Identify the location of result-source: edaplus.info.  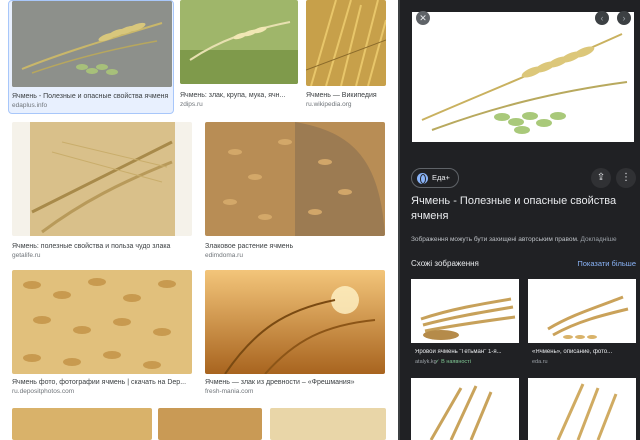
(29, 105).